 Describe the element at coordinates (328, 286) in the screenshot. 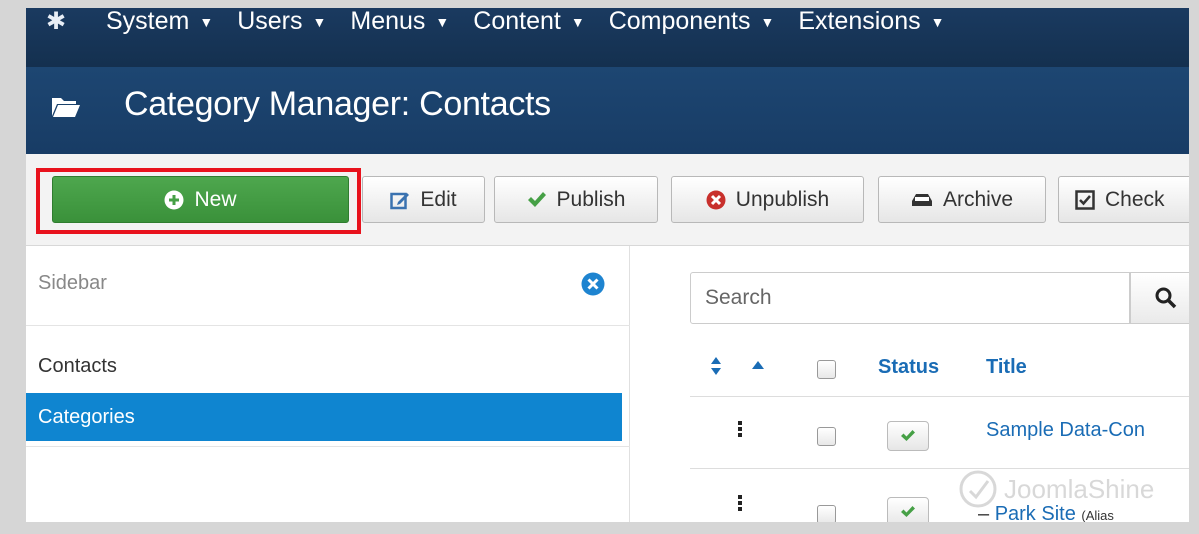

I see `sidebar-header: Sidebar` at that location.